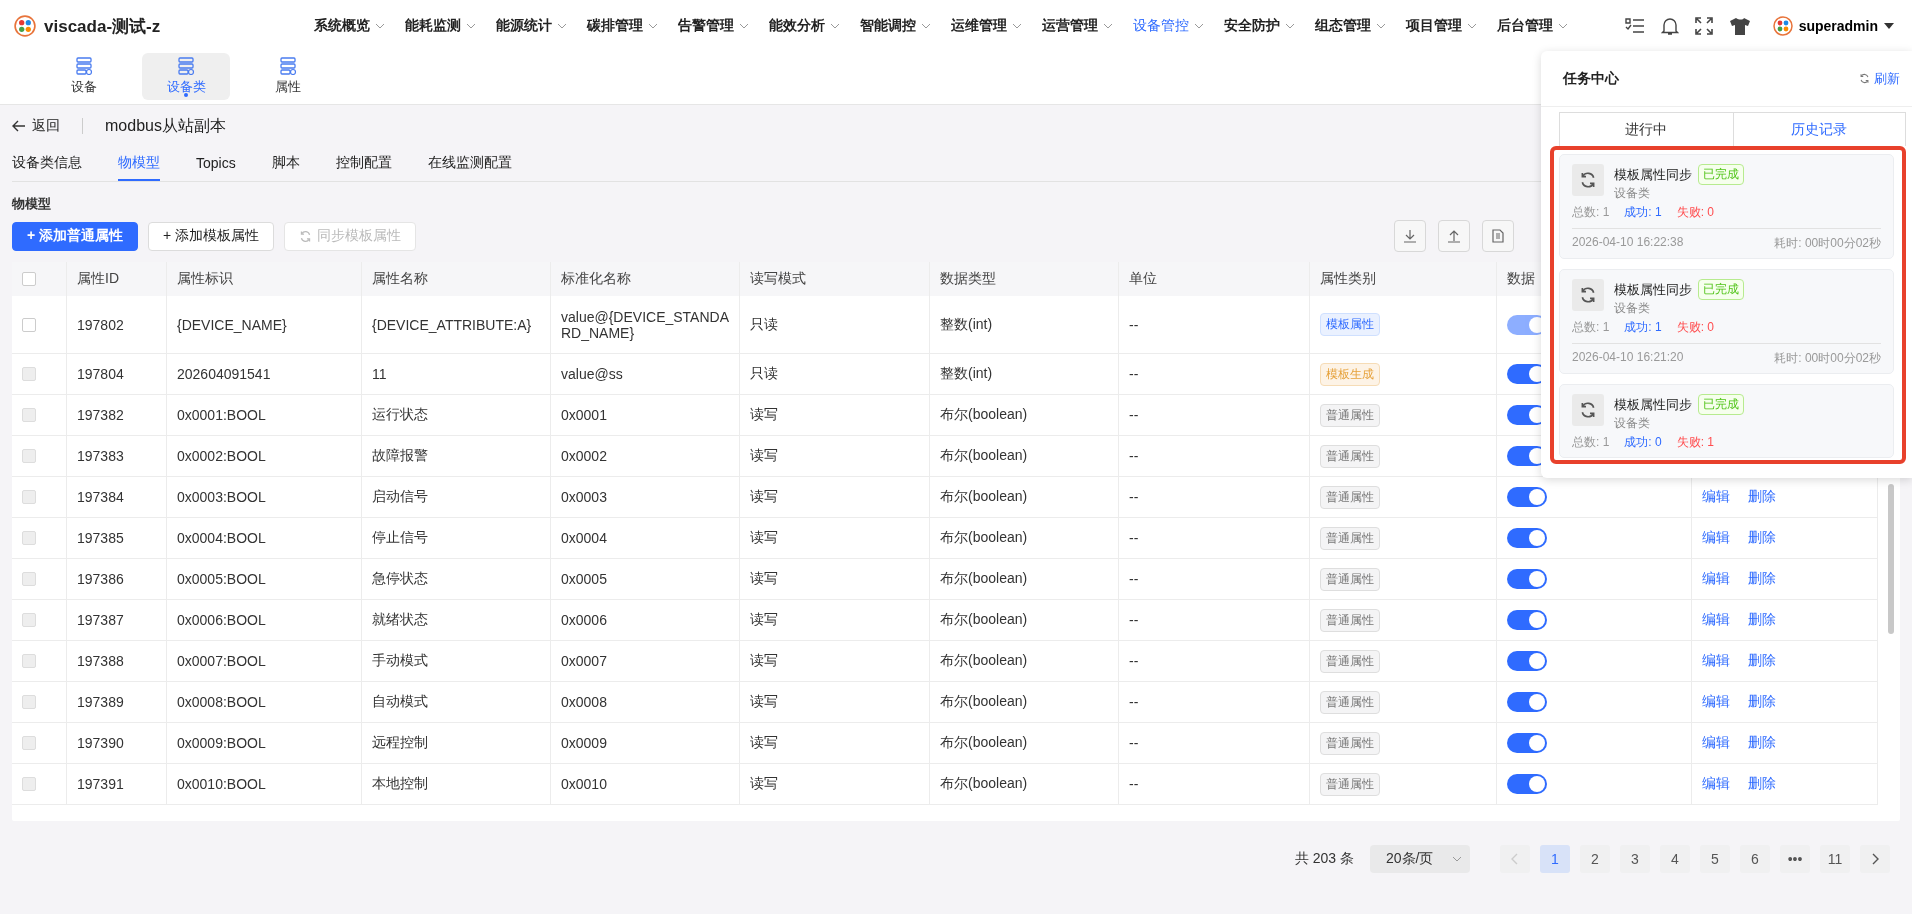 This screenshot has height=914, width=1912. Describe the element at coordinates (1591, 78) in the screenshot. I see `panel-title: 任务中心` at that location.